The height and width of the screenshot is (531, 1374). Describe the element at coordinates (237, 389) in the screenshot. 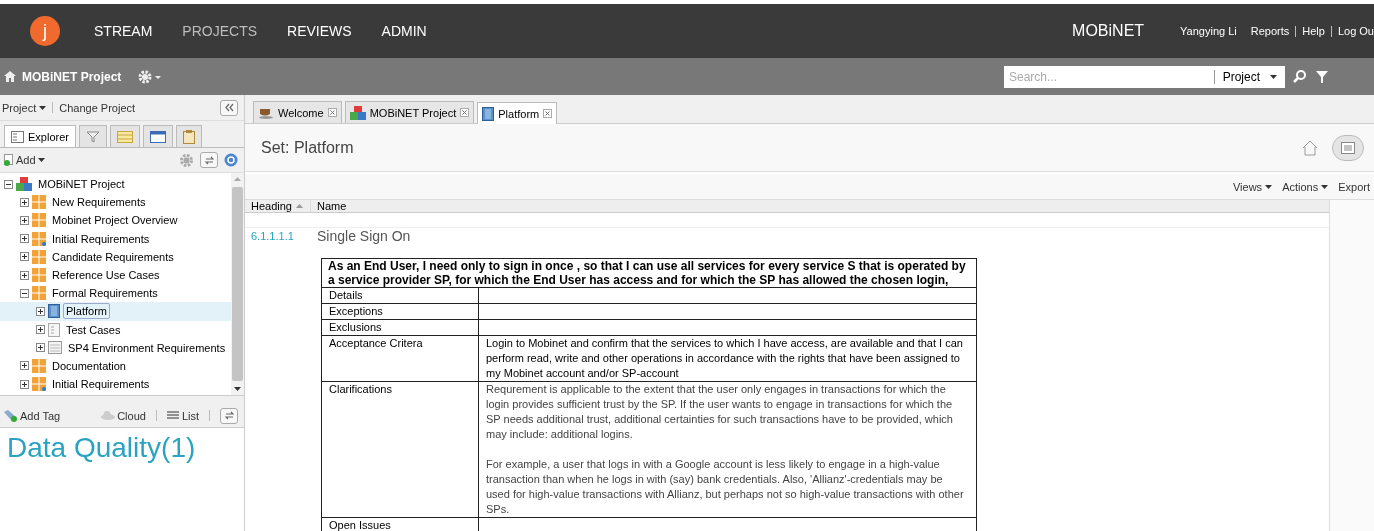

I see `down-arrow-icon` at that location.